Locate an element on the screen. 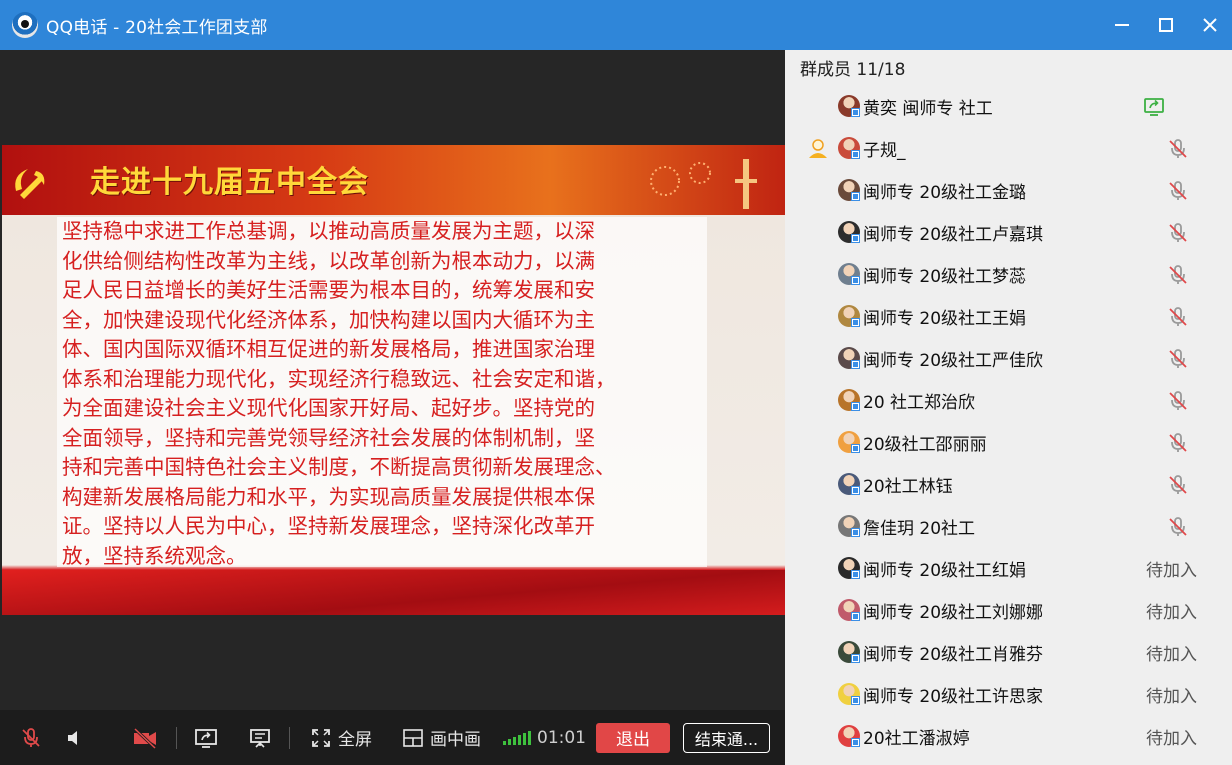  host-user-icon is located at coordinates (818, 148).